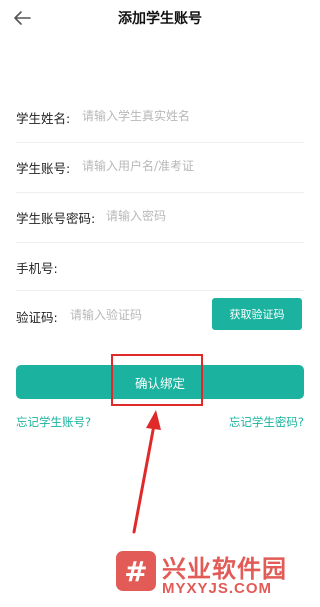 The width and height of the screenshot is (320, 607). What do you see at coordinates (53, 422) in the screenshot?
I see `forgot-account-link: 忘记学生账号?` at bounding box center [53, 422].